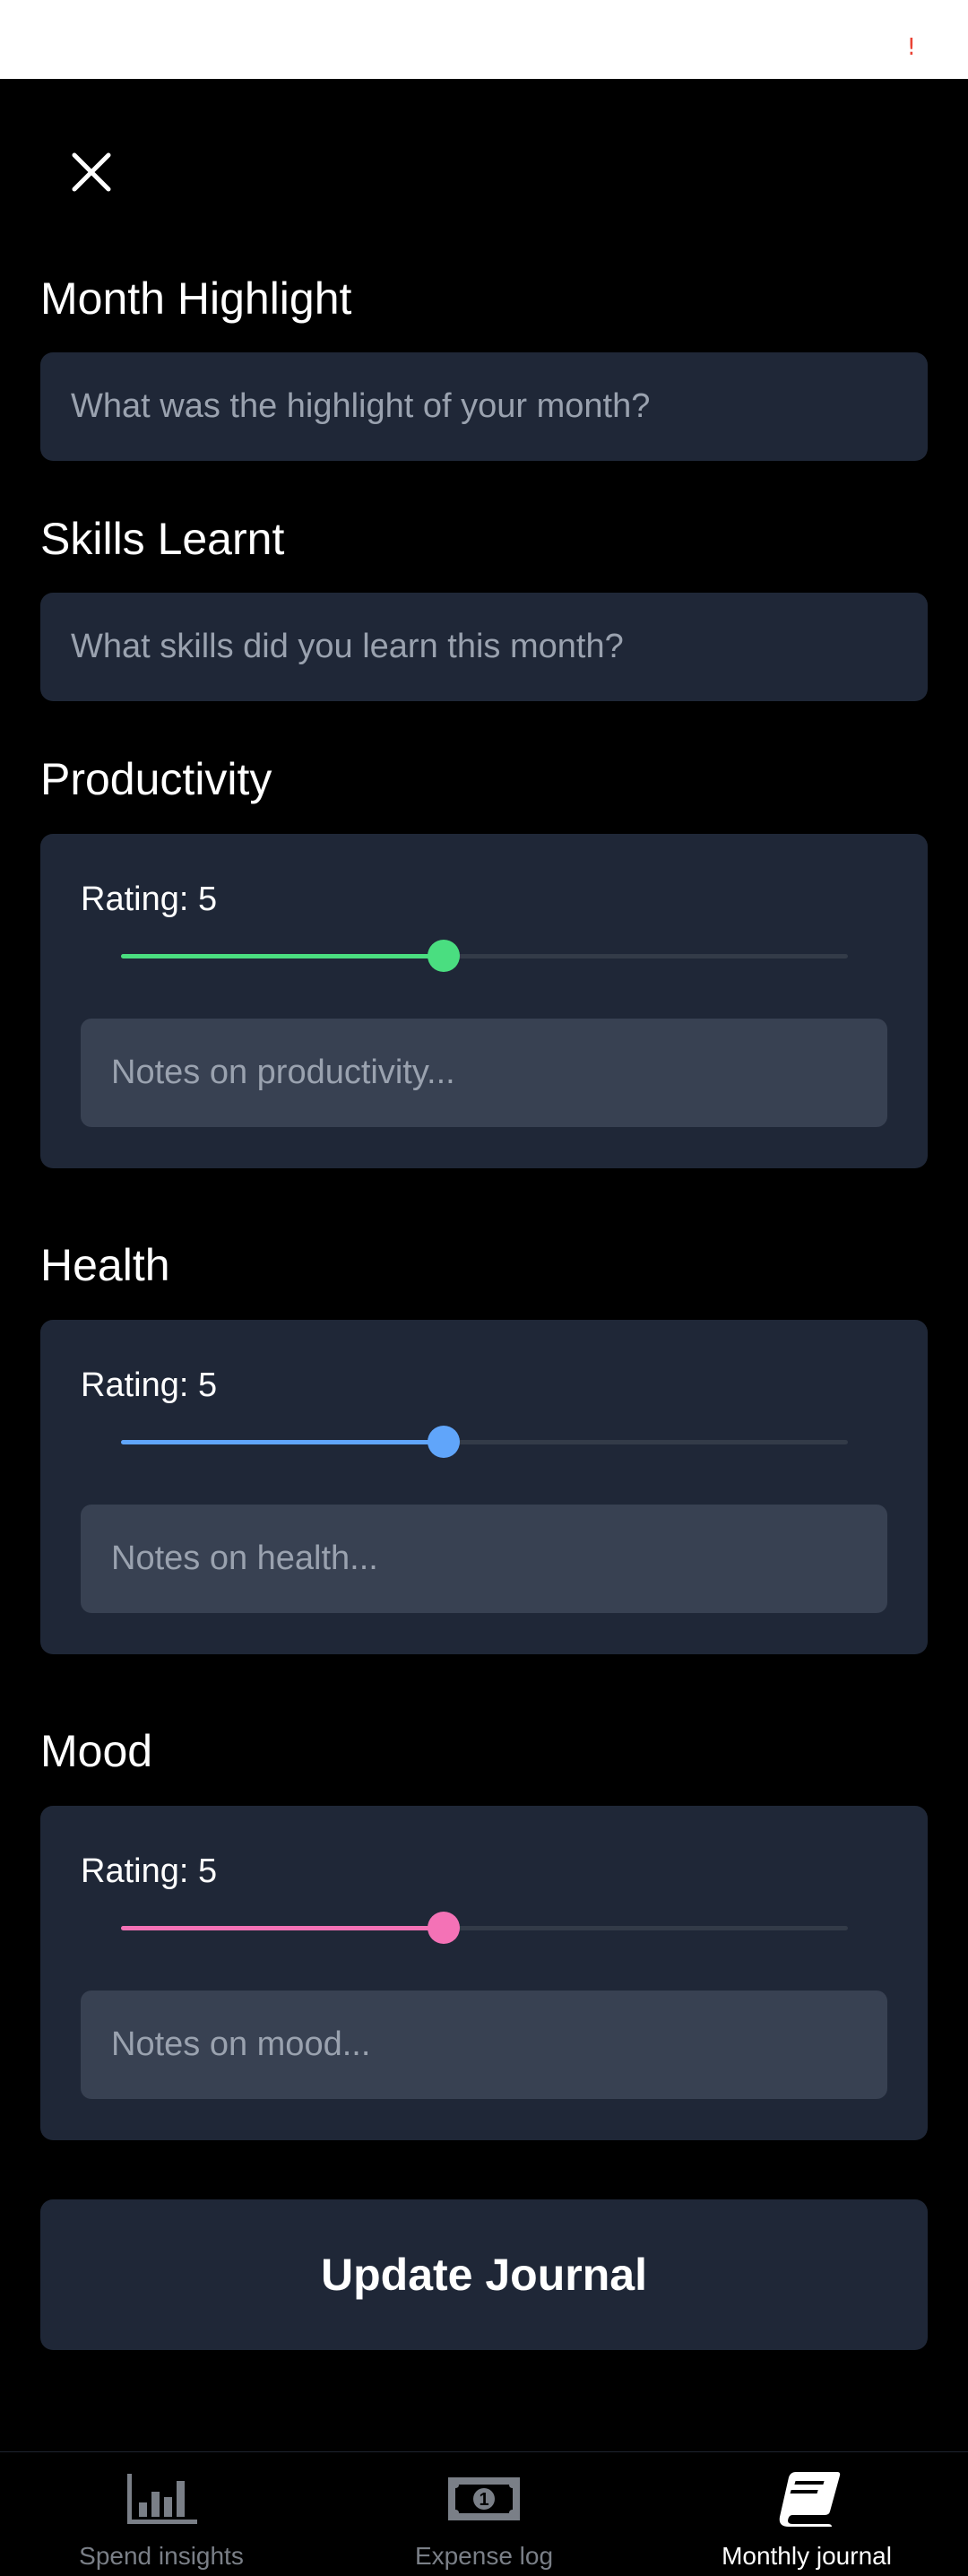  I want to click on svg-text: 1, so click(483, 2500).